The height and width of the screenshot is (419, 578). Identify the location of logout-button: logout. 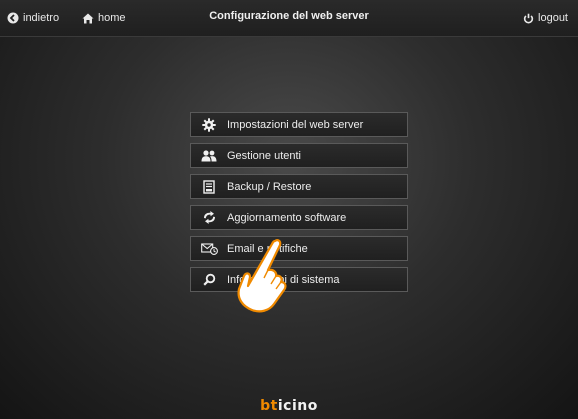
(545, 18).